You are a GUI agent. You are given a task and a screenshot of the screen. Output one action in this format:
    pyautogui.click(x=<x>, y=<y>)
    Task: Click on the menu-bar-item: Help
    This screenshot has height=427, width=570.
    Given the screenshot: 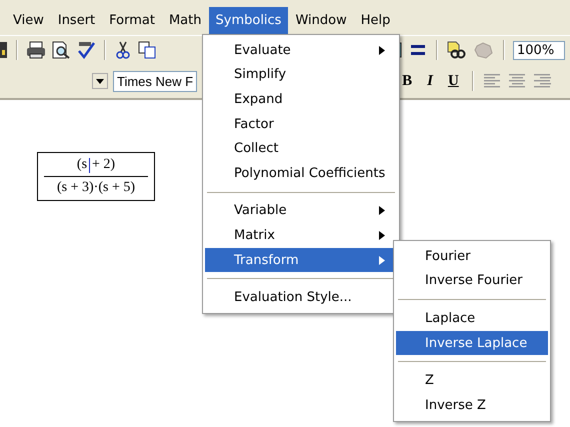 What is the action you would take?
    pyautogui.click(x=376, y=20)
    